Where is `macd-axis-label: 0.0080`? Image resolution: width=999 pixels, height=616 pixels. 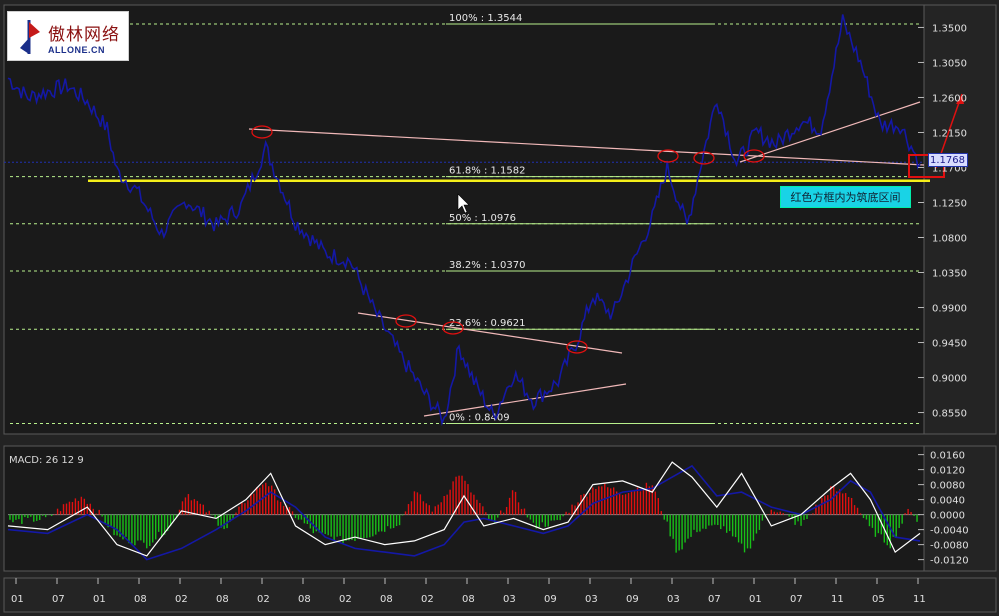
macd-axis-label: 0.0080 is located at coordinates (947, 486).